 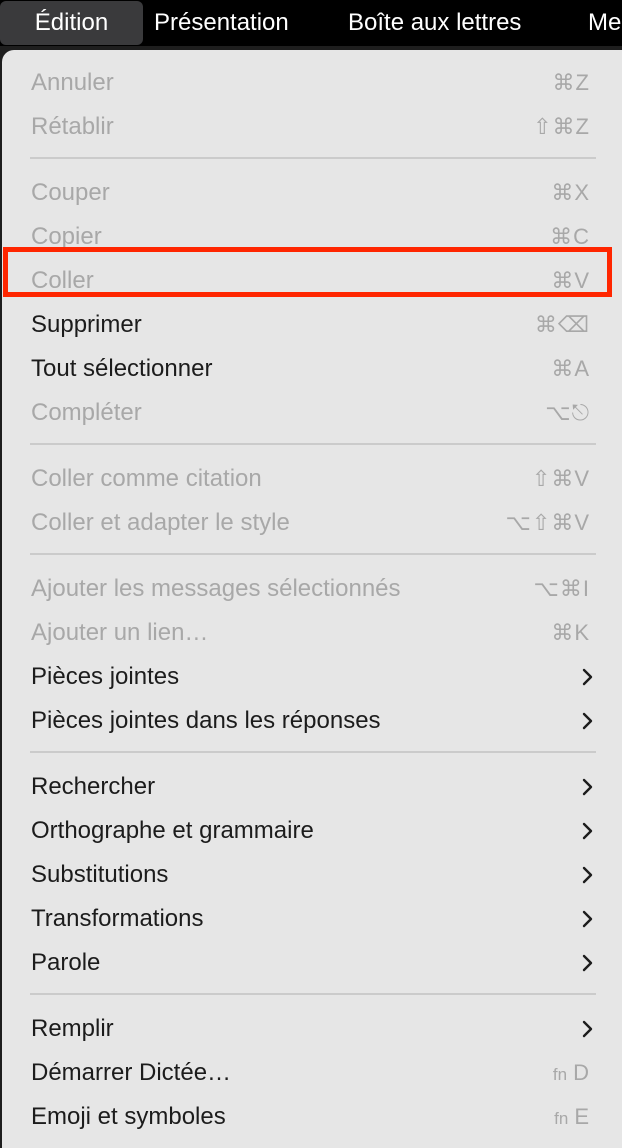 What do you see at coordinates (312, 677) in the screenshot?
I see `menu-item-pieces-jointes: Pièces jointes` at bounding box center [312, 677].